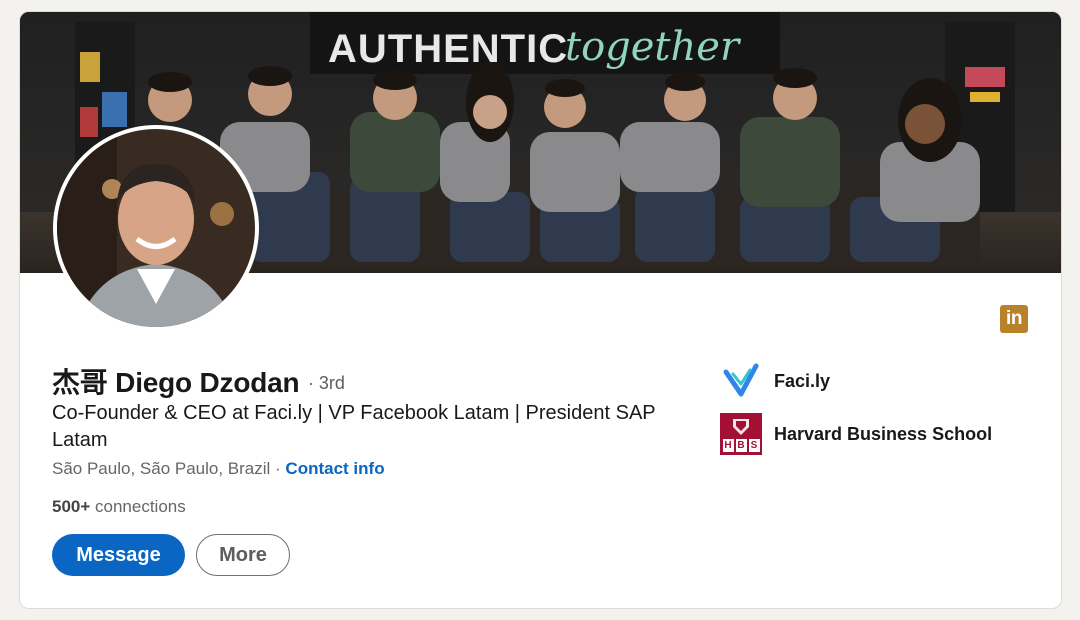 This screenshot has width=1080, height=620. I want to click on linkedin-icon: in, so click(1014, 319).